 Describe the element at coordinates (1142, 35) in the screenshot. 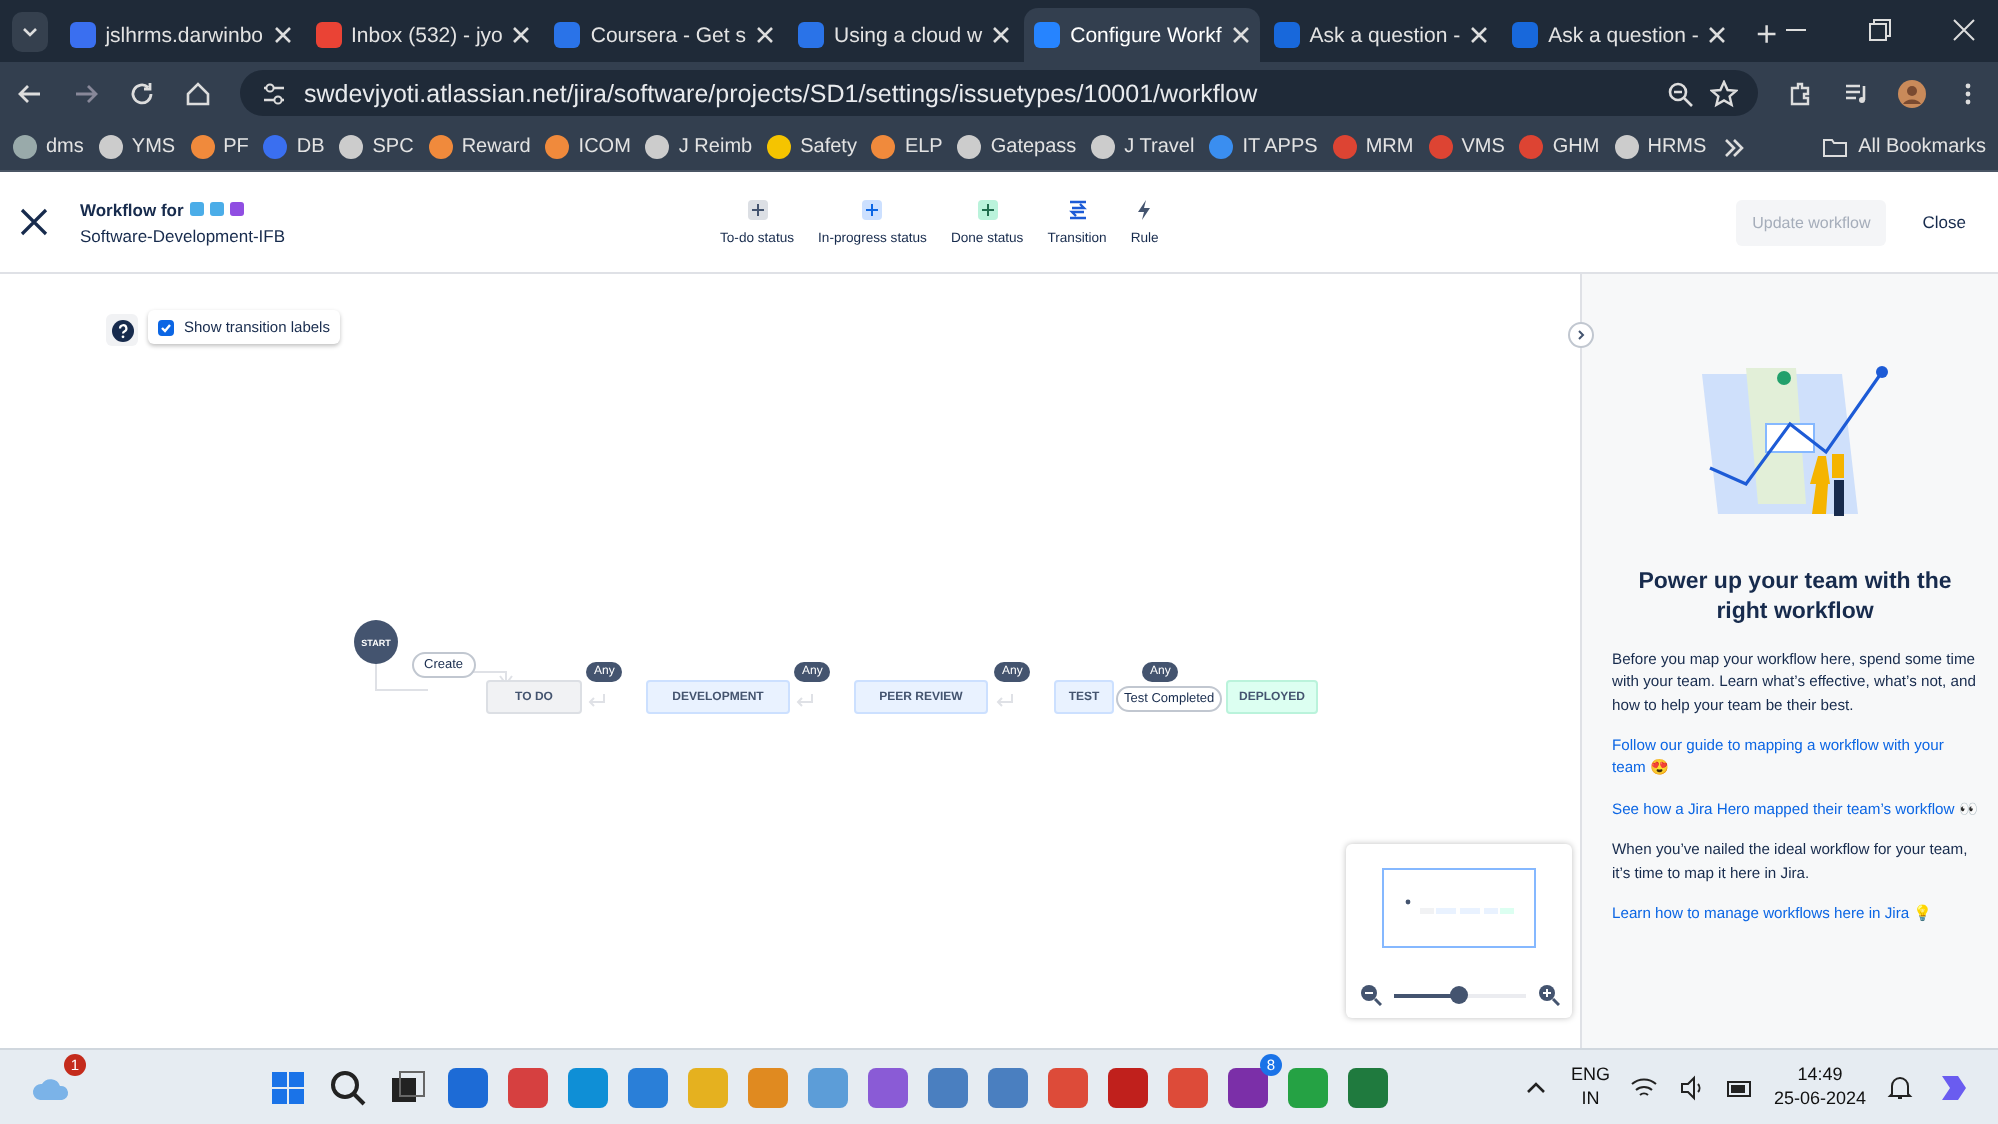

I see `browser-tab: Configure Workf` at that location.